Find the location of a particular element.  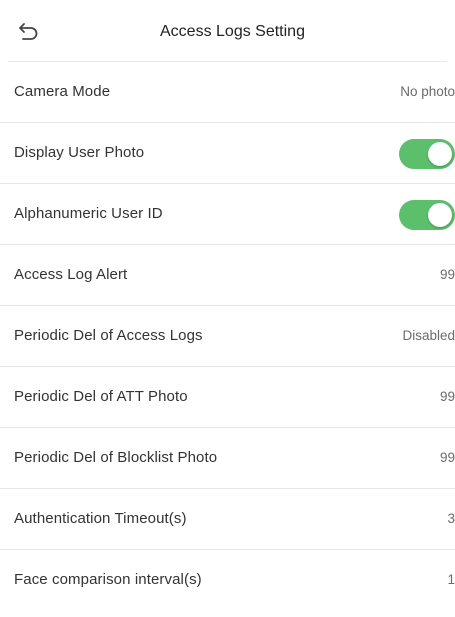

setting-row-periodic-del-blocklist-photo: Periodic Del of Blocklist Photo 99 is located at coordinates (227, 458).